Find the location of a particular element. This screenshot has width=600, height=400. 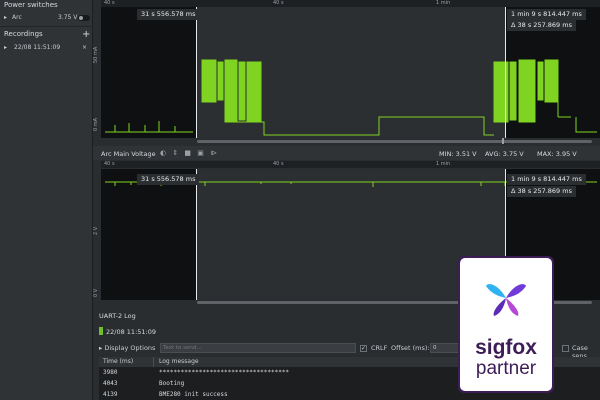

row-message: BME280 init success is located at coordinates (193, 394).